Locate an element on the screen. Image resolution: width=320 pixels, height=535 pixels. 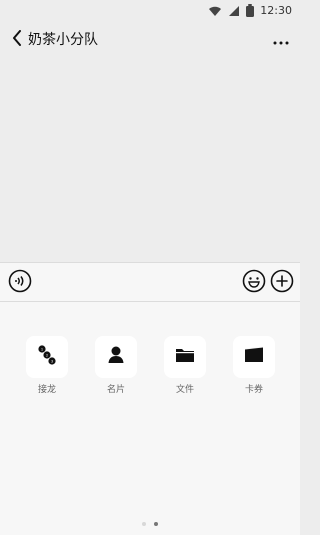
tool-coupon: 卡券 is located at coordinates (254, 371).